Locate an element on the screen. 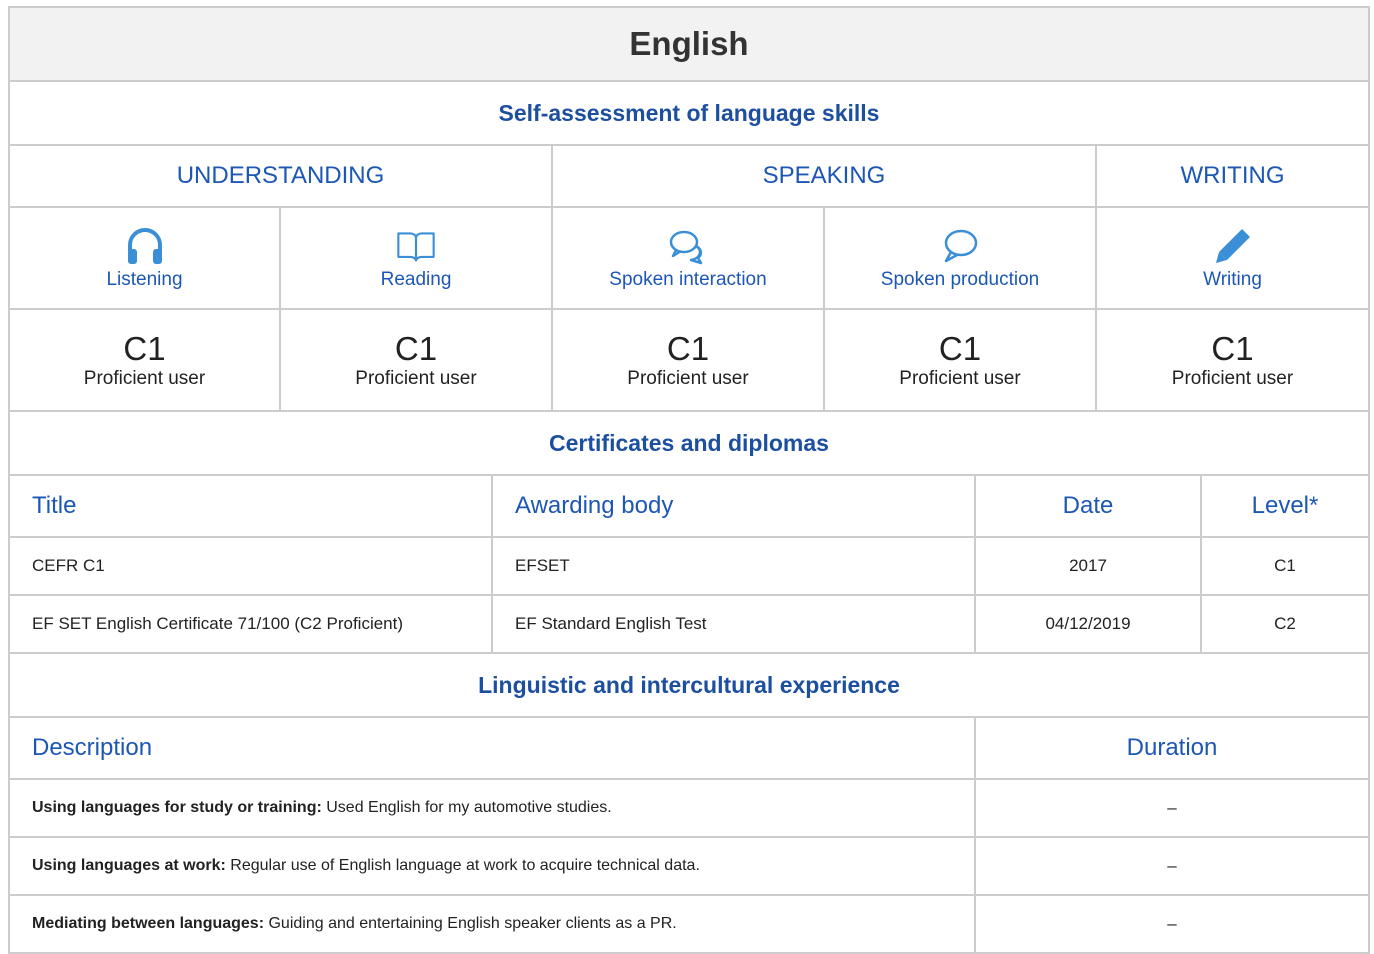  certificate-level: C1 is located at coordinates (1285, 565).